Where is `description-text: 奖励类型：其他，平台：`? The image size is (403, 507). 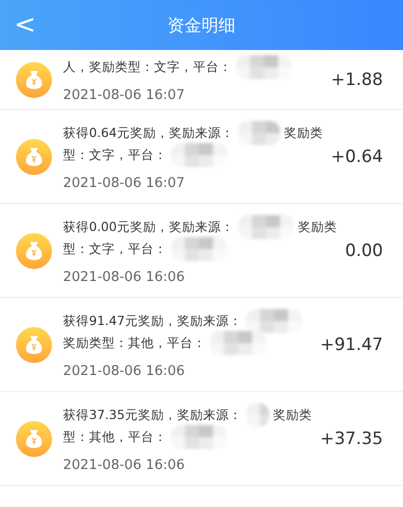
description-text: 奖励类型：其他，平台： is located at coordinates (134, 343).